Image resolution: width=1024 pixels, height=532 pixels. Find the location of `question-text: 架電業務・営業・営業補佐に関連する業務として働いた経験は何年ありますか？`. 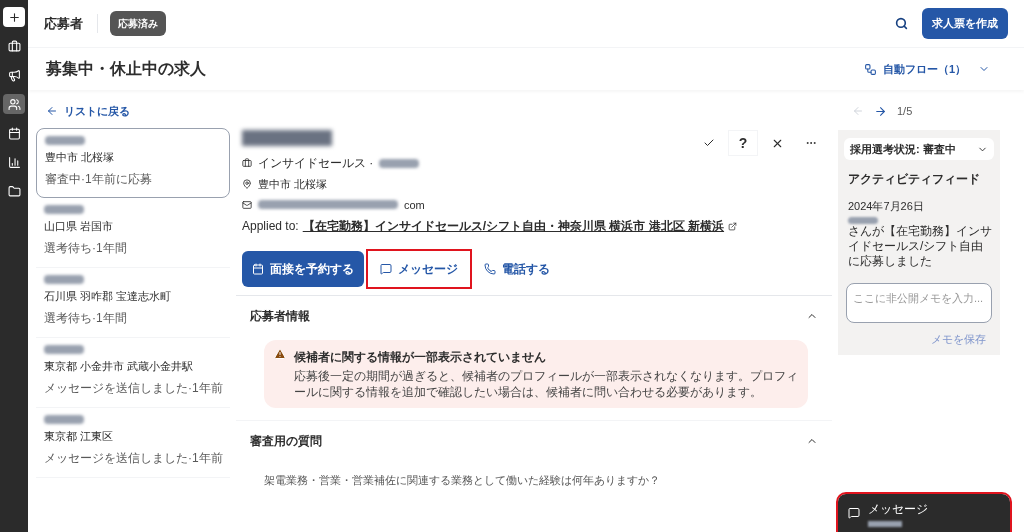

question-text: 架電業務・営業・営業補佐に関連する業務として働いた経験は何年ありますか？ is located at coordinates (462, 480).